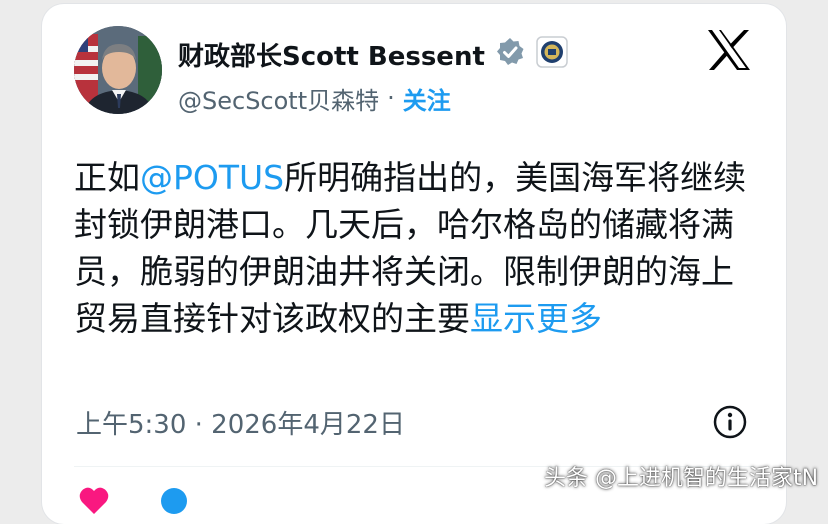 The width and height of the screenshot is (828, 524). Describe the element at coordinates (278, 98) in the screenshot. I see `author-handle: @SecScott贝森特` at that location.